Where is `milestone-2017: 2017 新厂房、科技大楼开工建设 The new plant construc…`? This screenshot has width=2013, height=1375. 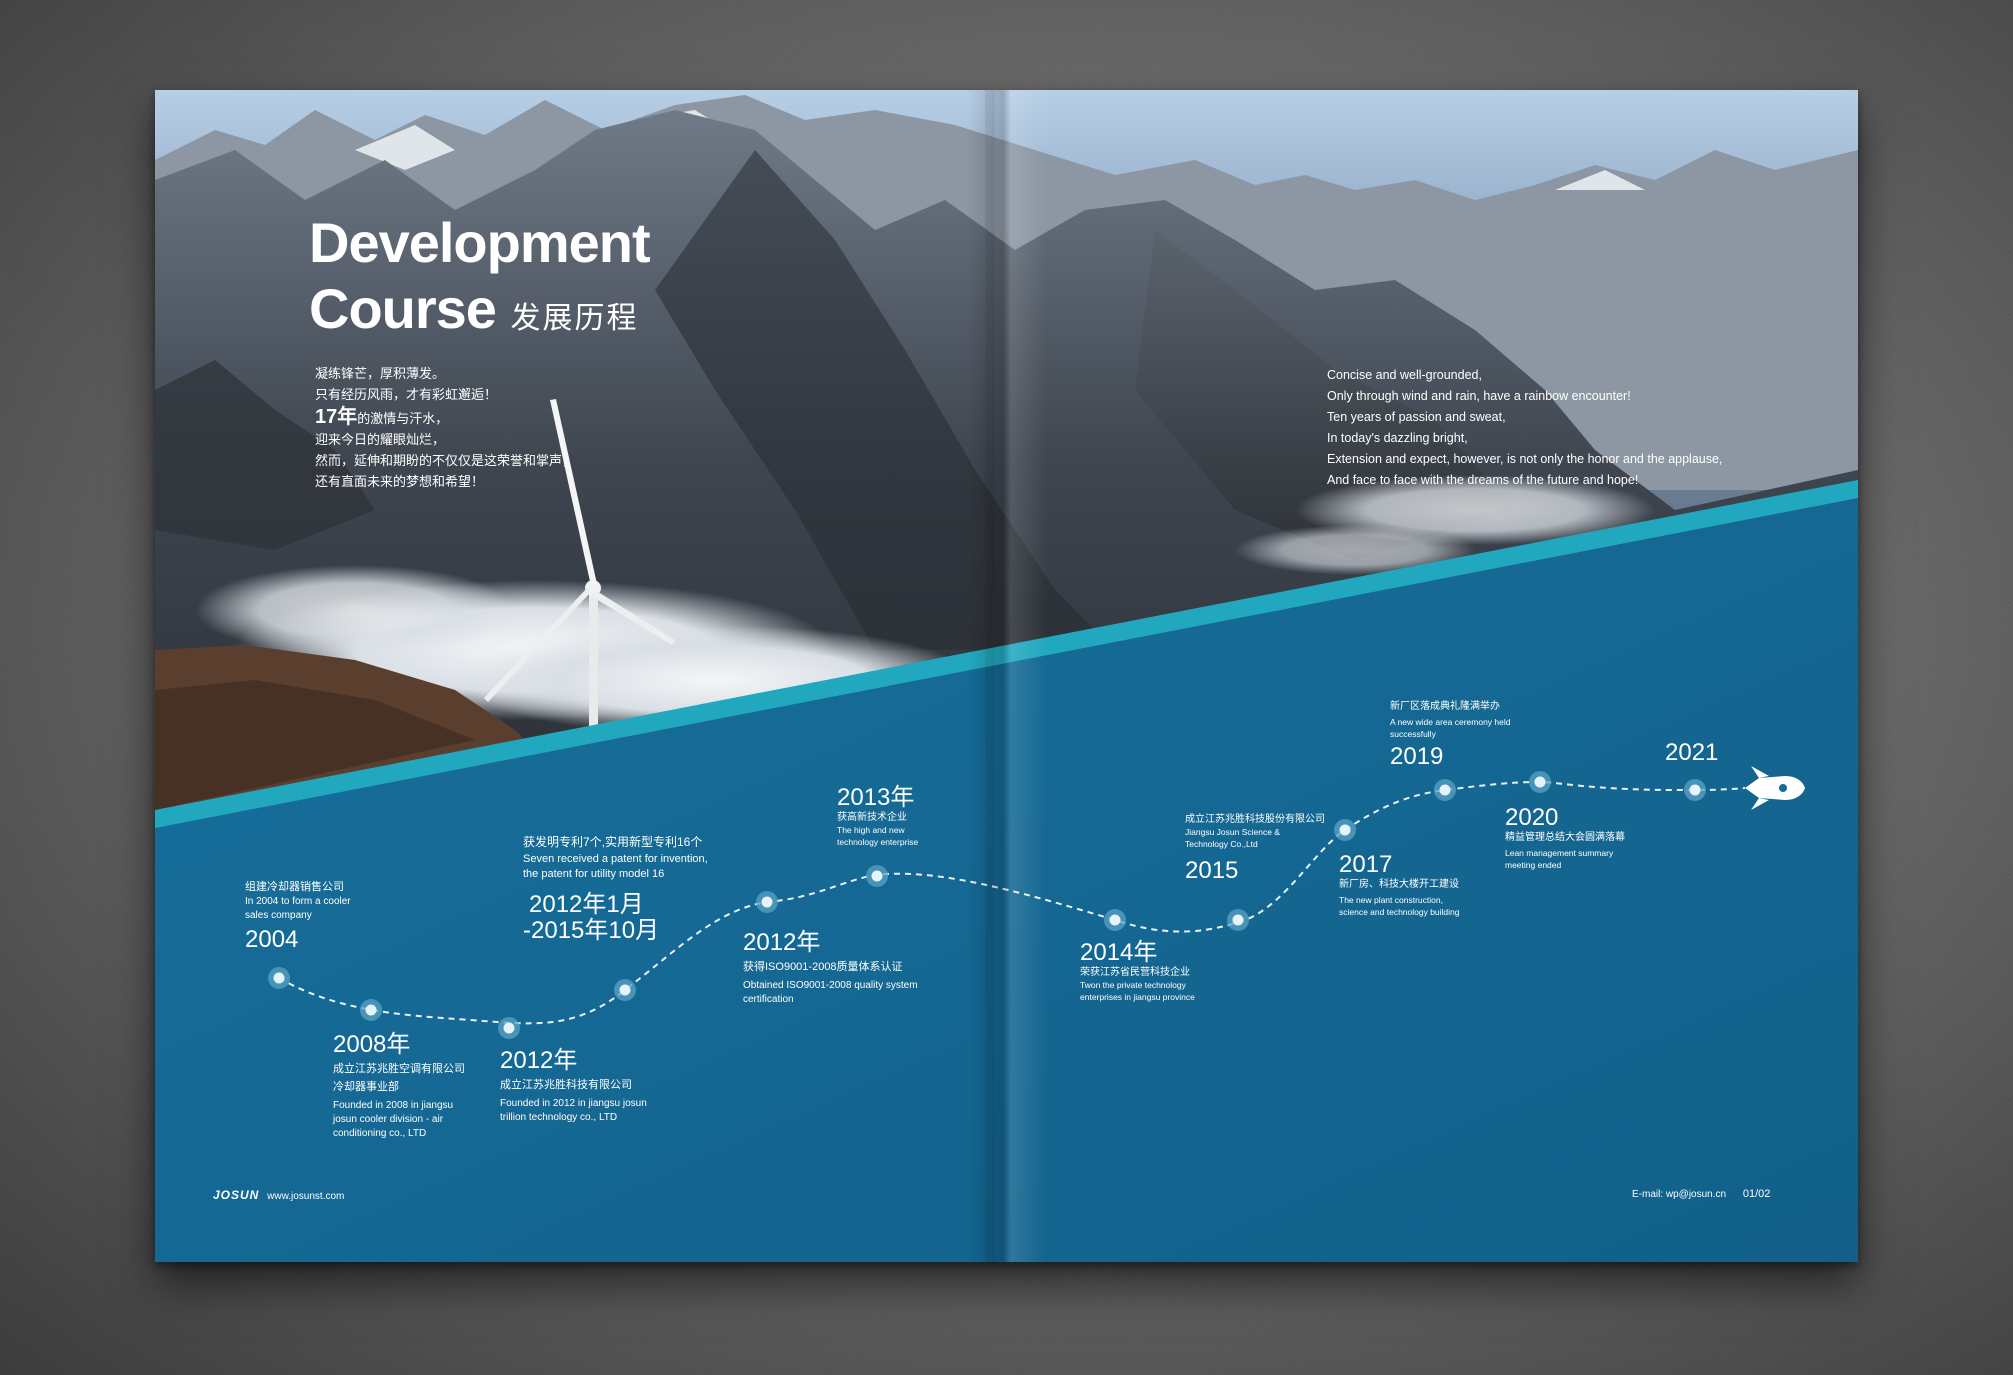 milestone-2017: 2017 新厂房、科技大楼开工建设 The new plant construc… is located at coordinates (1399, 885).